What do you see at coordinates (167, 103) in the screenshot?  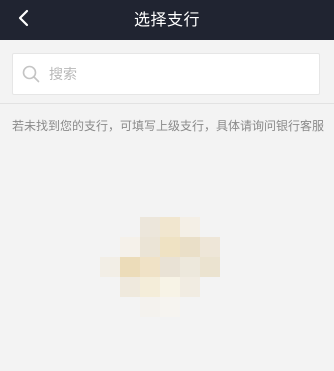 I see `divider` at bounding box center [167, 103].